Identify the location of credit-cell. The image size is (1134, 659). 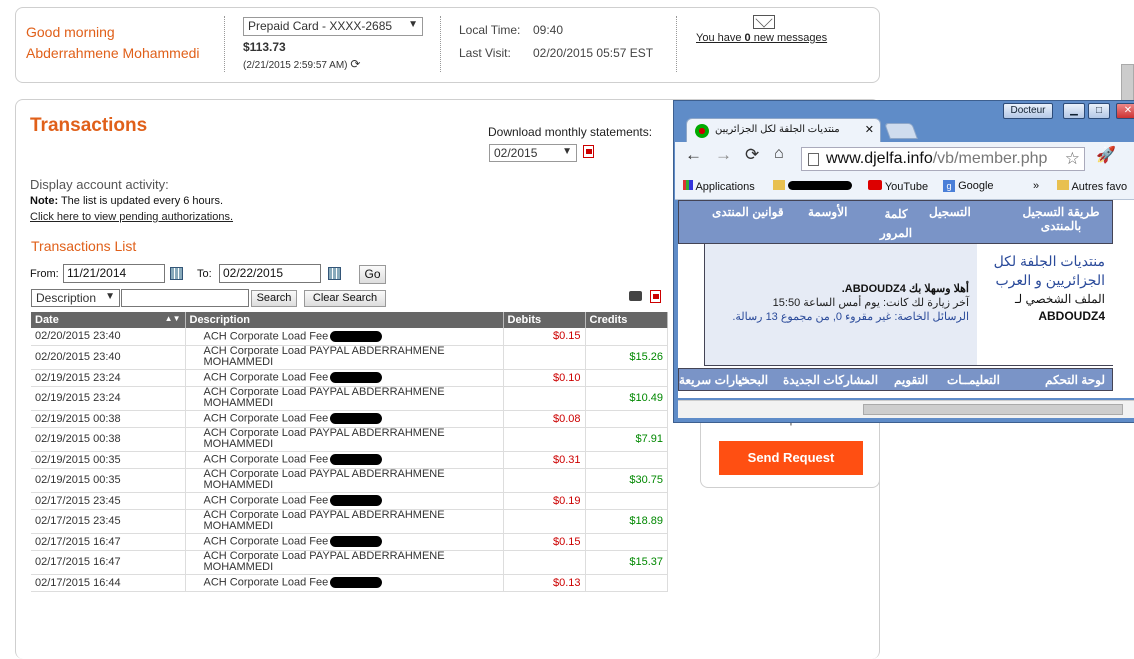
(626, 542).